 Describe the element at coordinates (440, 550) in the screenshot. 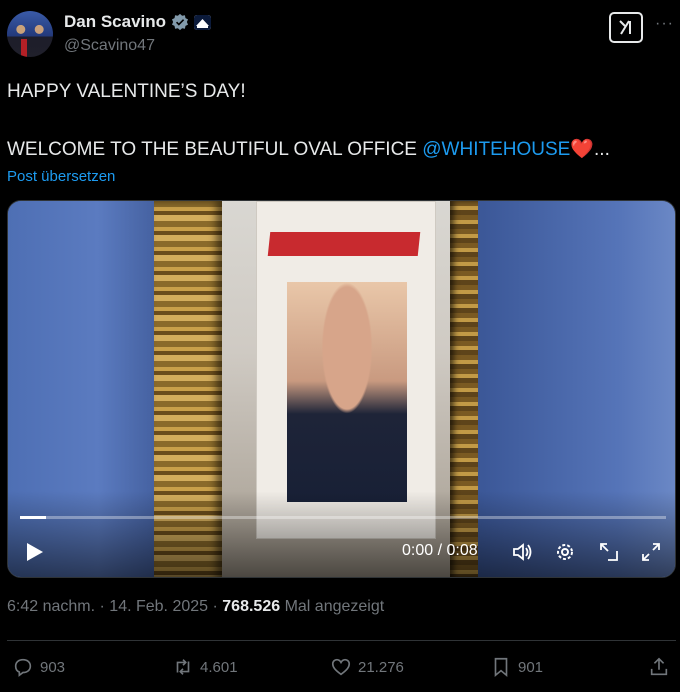

I see `video-time: 0:00 / 0:08` at that location.